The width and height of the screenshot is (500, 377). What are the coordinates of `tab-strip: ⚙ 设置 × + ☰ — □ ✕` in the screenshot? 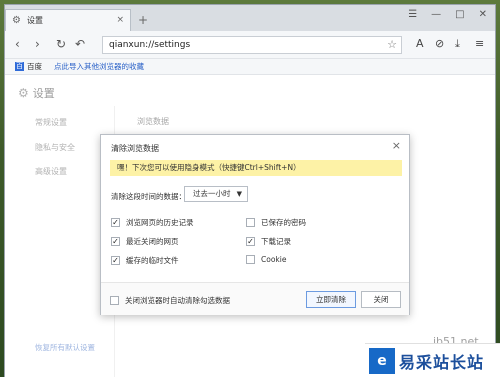 It's located at (250, 18).